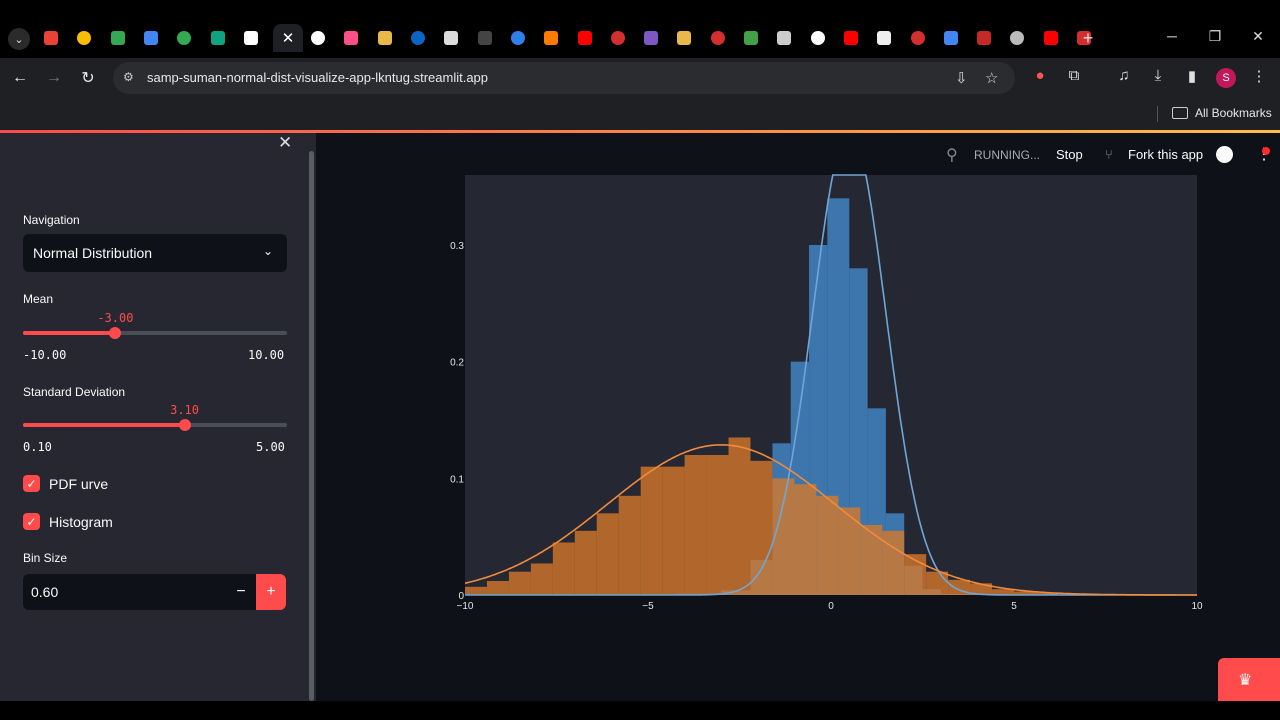 This screenshot has width=1280, height=720. Describe the element at coordinates (1074, 75) in the screenshot. I see `extensions-puzzle-icon: ⧉` at that location.